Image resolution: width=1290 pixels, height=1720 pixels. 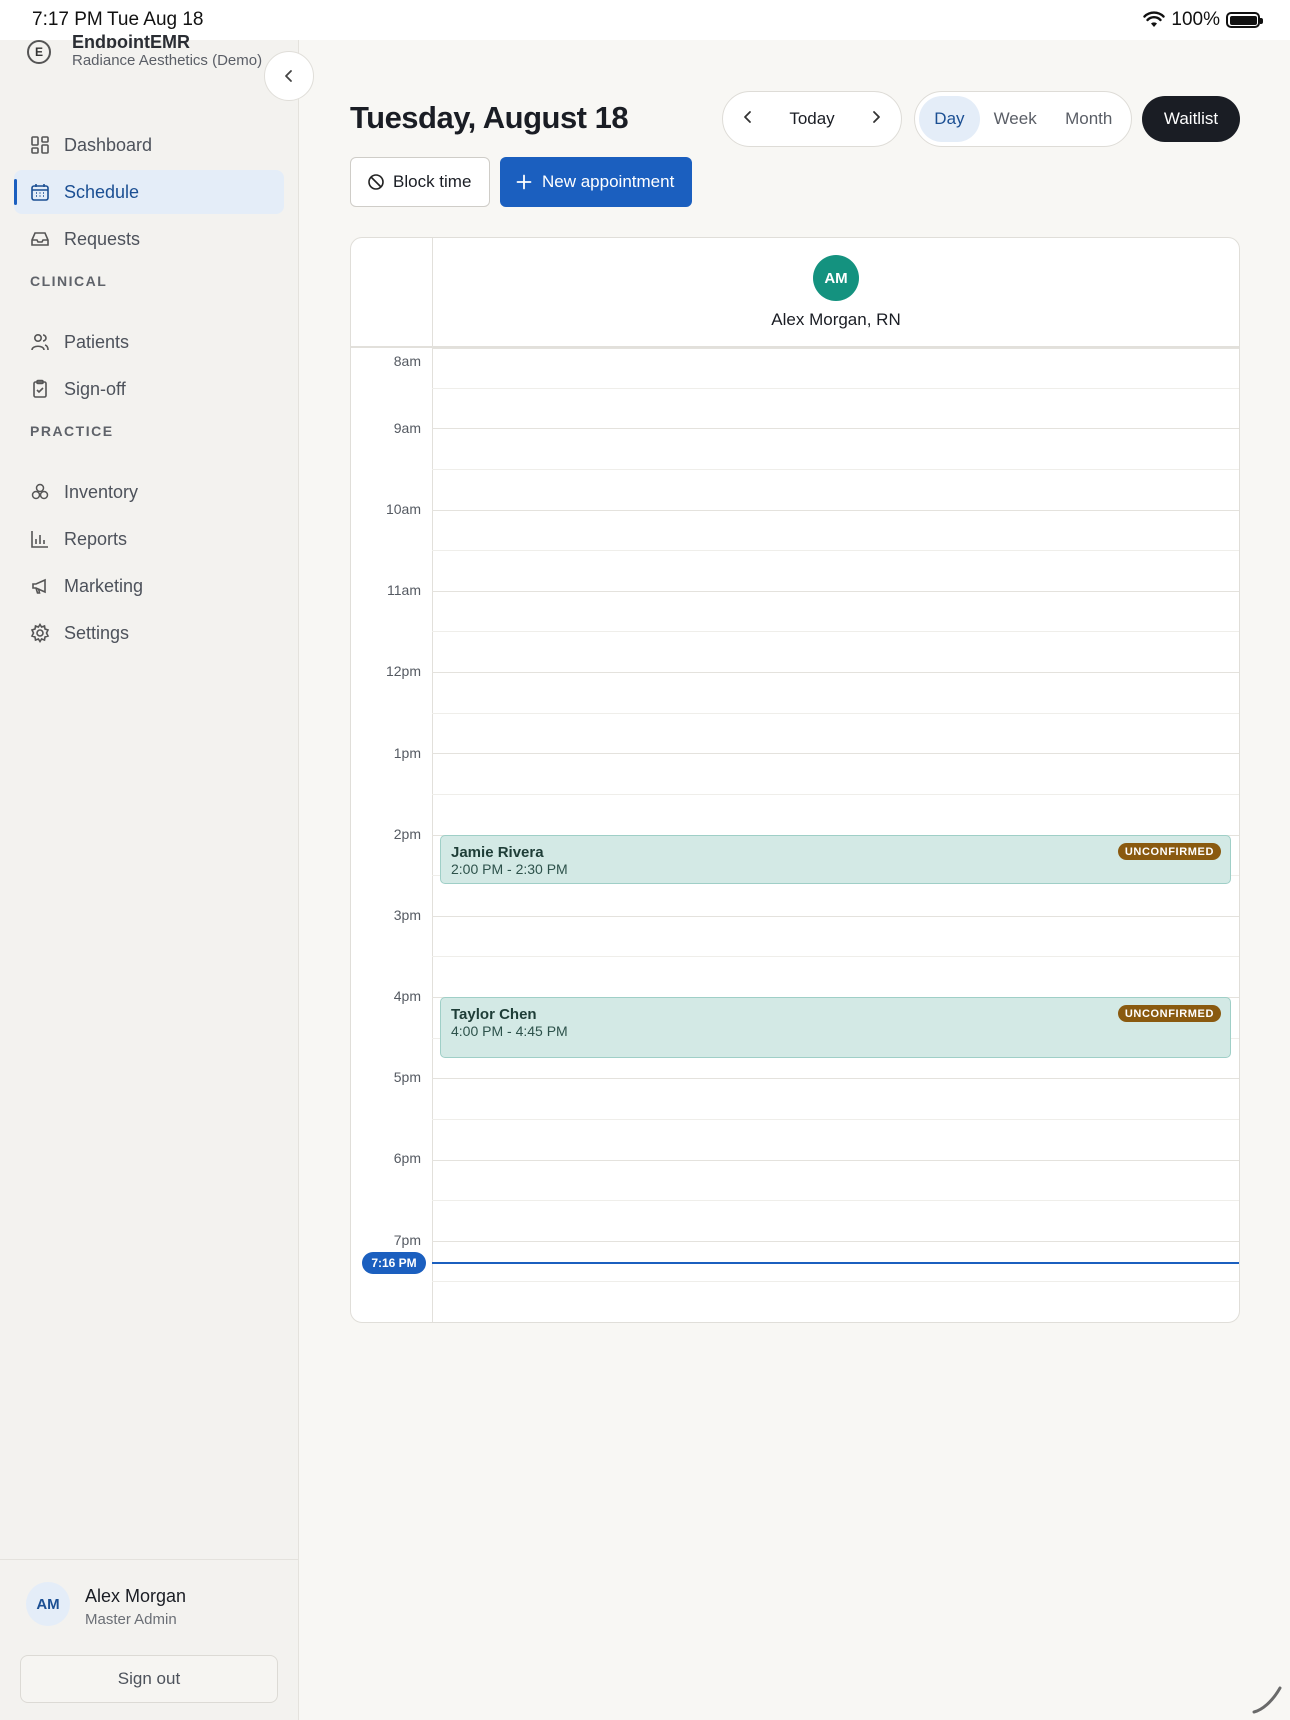 What do you see at coordinates (489, 117) in the screenshot?
I see `page-title: Tuesday, August 18` at bounding box center [489, 117].